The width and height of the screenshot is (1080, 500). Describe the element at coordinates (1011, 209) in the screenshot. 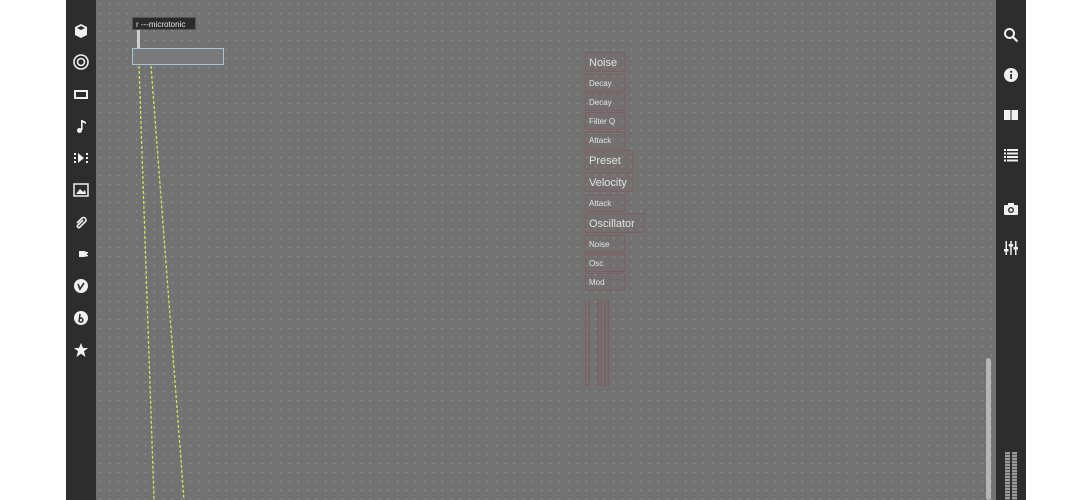

I see `camera-icon` at that location.